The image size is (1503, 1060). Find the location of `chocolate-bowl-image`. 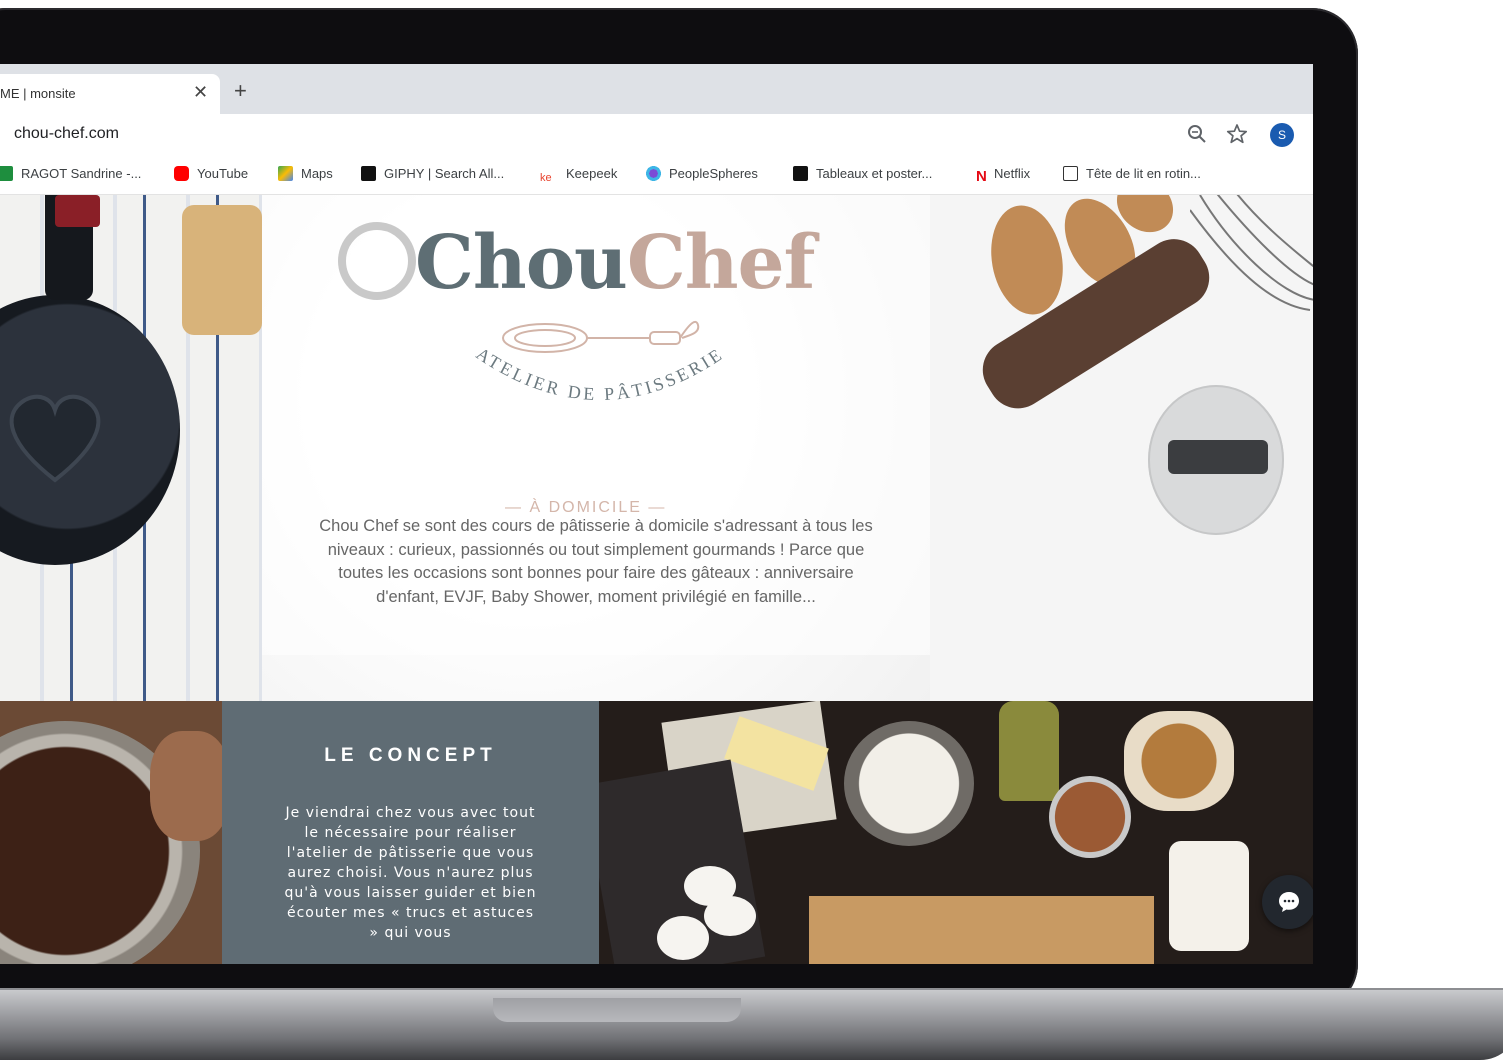

chocolate-bowl-image is located at coordinates (111, 832).